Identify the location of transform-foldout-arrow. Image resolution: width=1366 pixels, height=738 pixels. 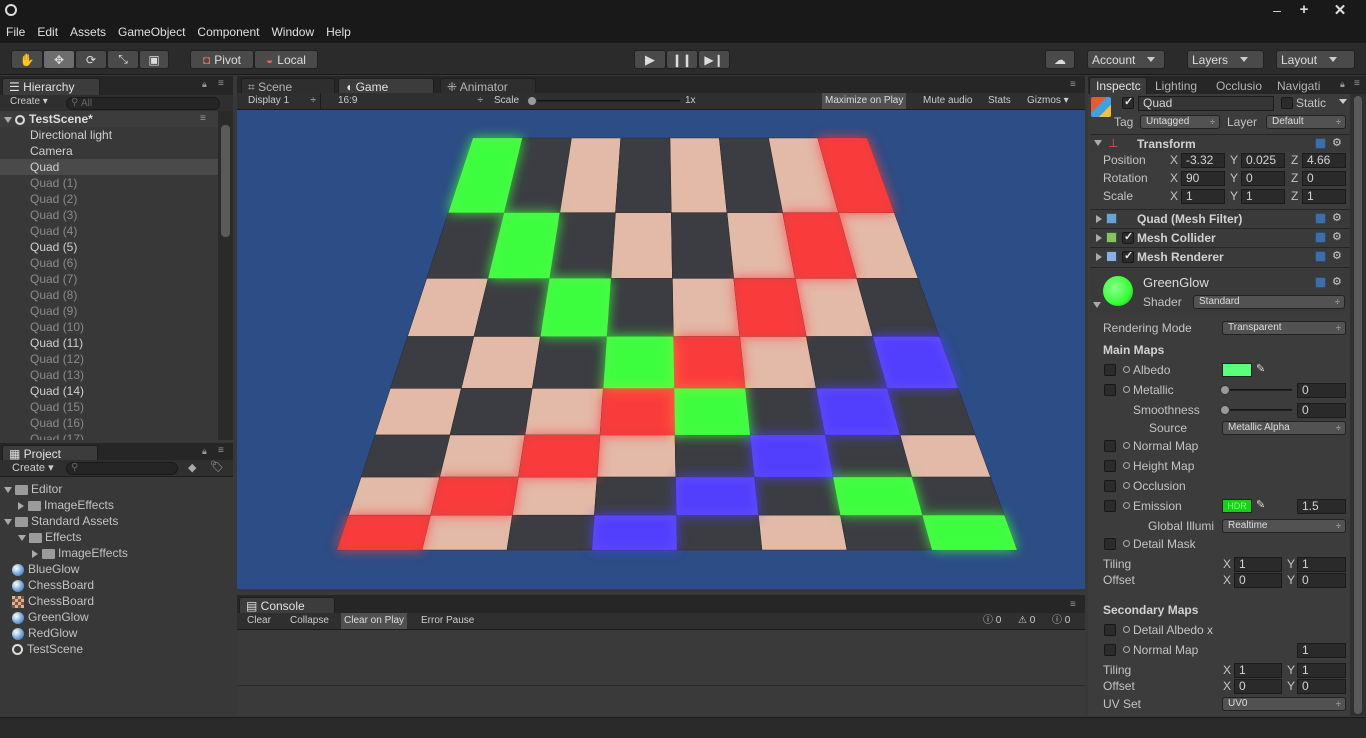
(1098, 143).